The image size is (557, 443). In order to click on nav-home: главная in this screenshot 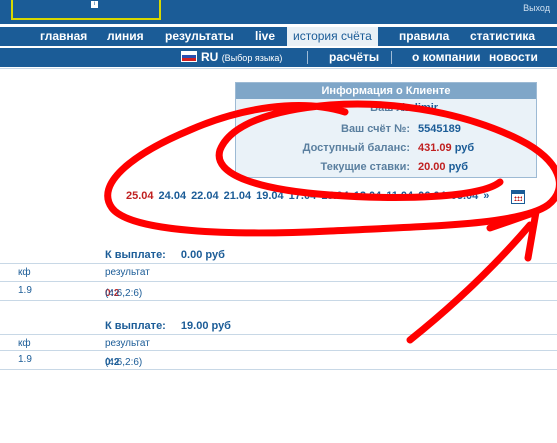, I will do `click(63, 36)`.